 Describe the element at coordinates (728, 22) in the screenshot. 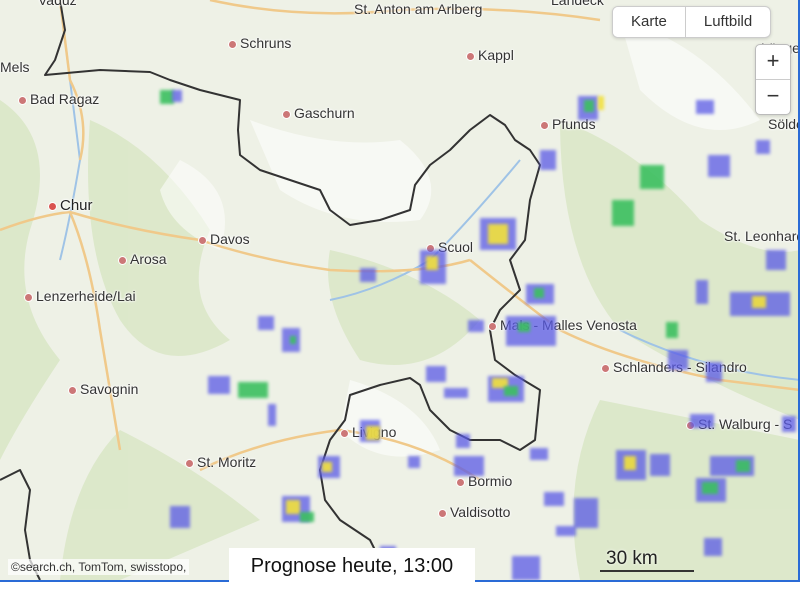

I see `aerial-tab: Luftbild` at that location.